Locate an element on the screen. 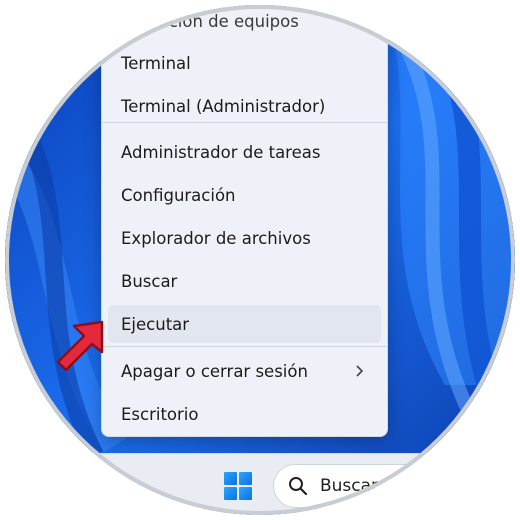 The height and width of the screenshot is (520, 520). menu-item-settings: Configuración is located at coordinates (244, 195).